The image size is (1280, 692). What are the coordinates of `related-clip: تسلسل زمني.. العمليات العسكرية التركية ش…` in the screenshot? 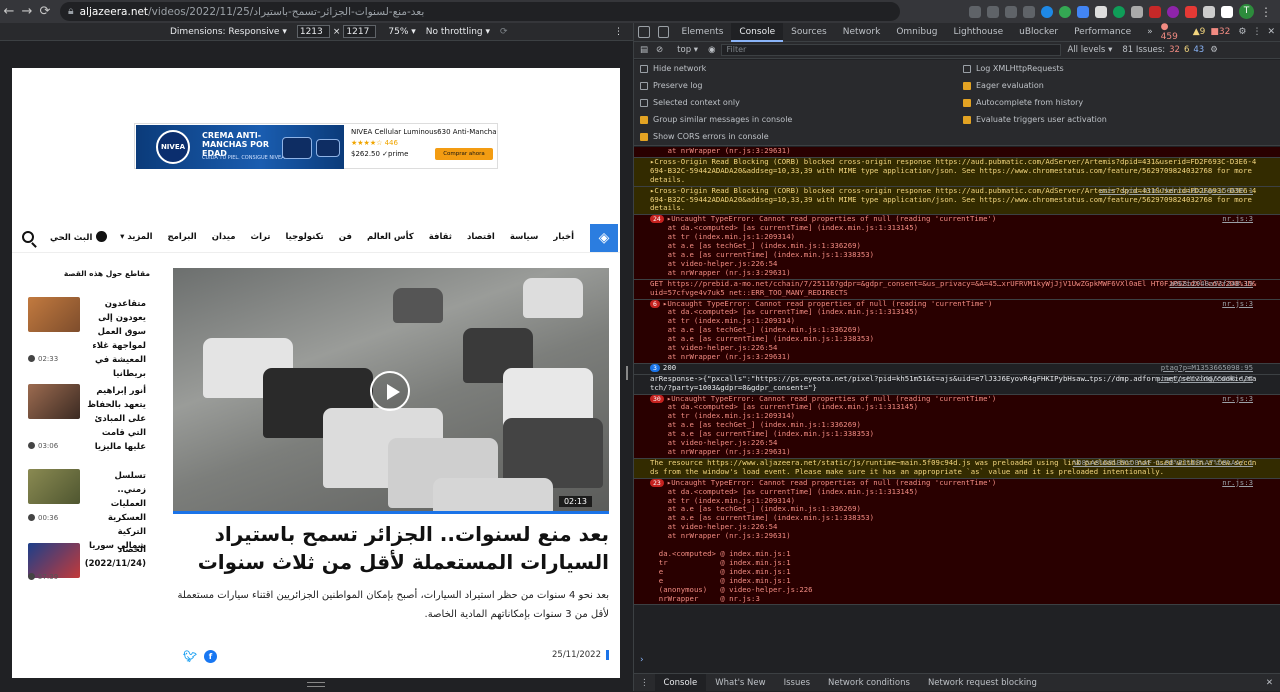 It's located at (87, 510).